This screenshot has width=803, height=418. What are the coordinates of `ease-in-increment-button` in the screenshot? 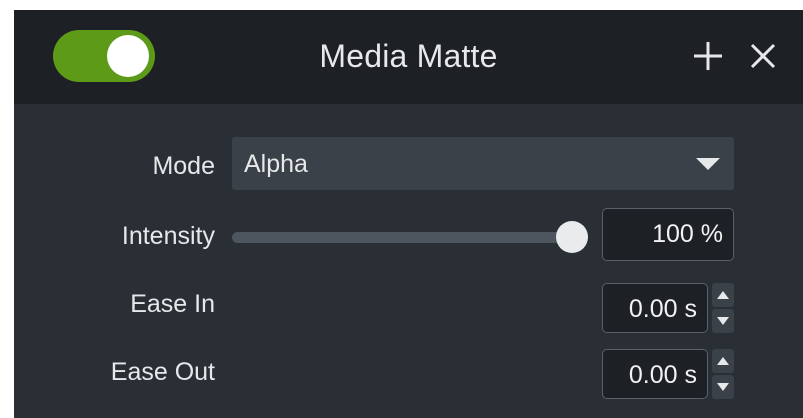 It's located at (723, 295).